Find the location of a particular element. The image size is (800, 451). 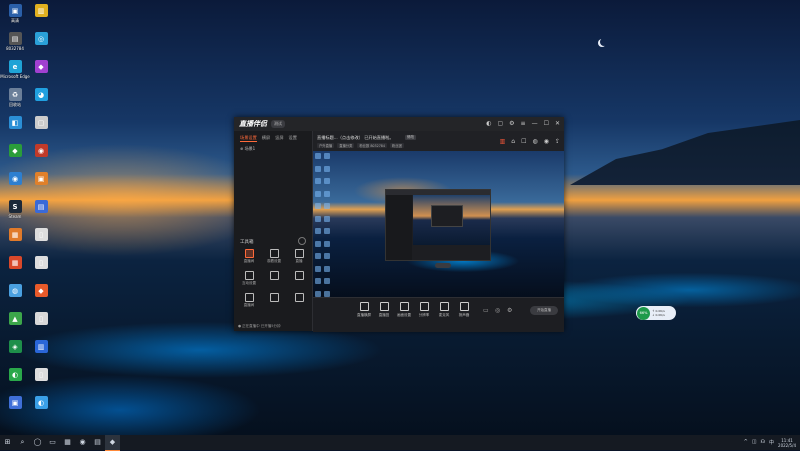

sidebar-tab: 设置 is located at coordinates (293, 138).